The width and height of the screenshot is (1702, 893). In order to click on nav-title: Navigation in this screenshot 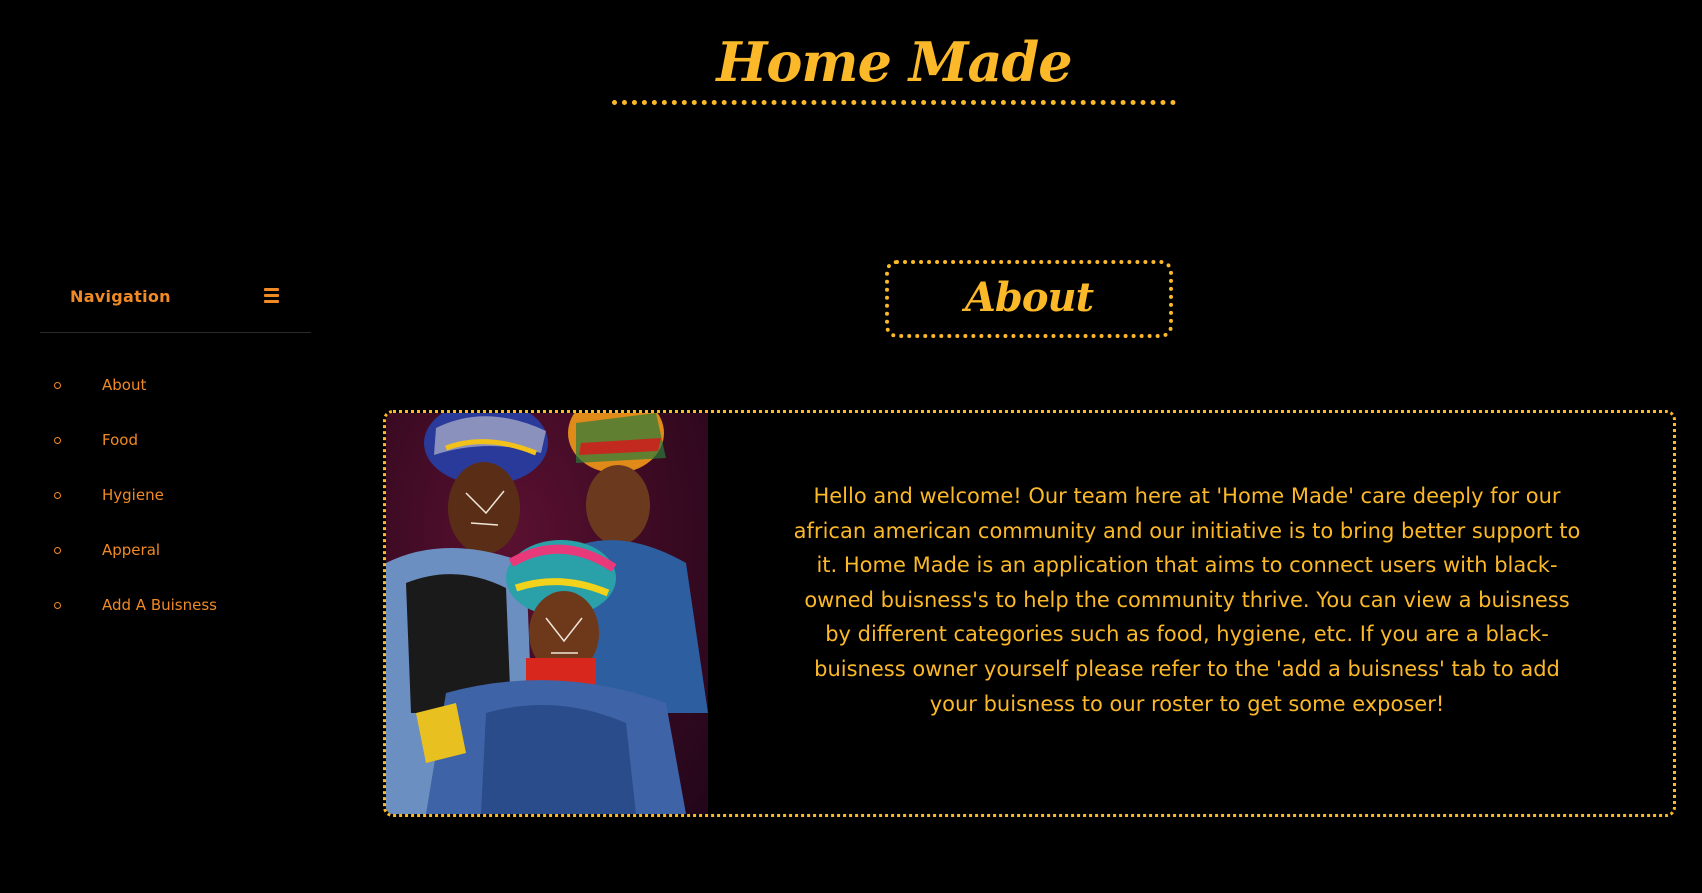, I will do `click(120, 296)`.